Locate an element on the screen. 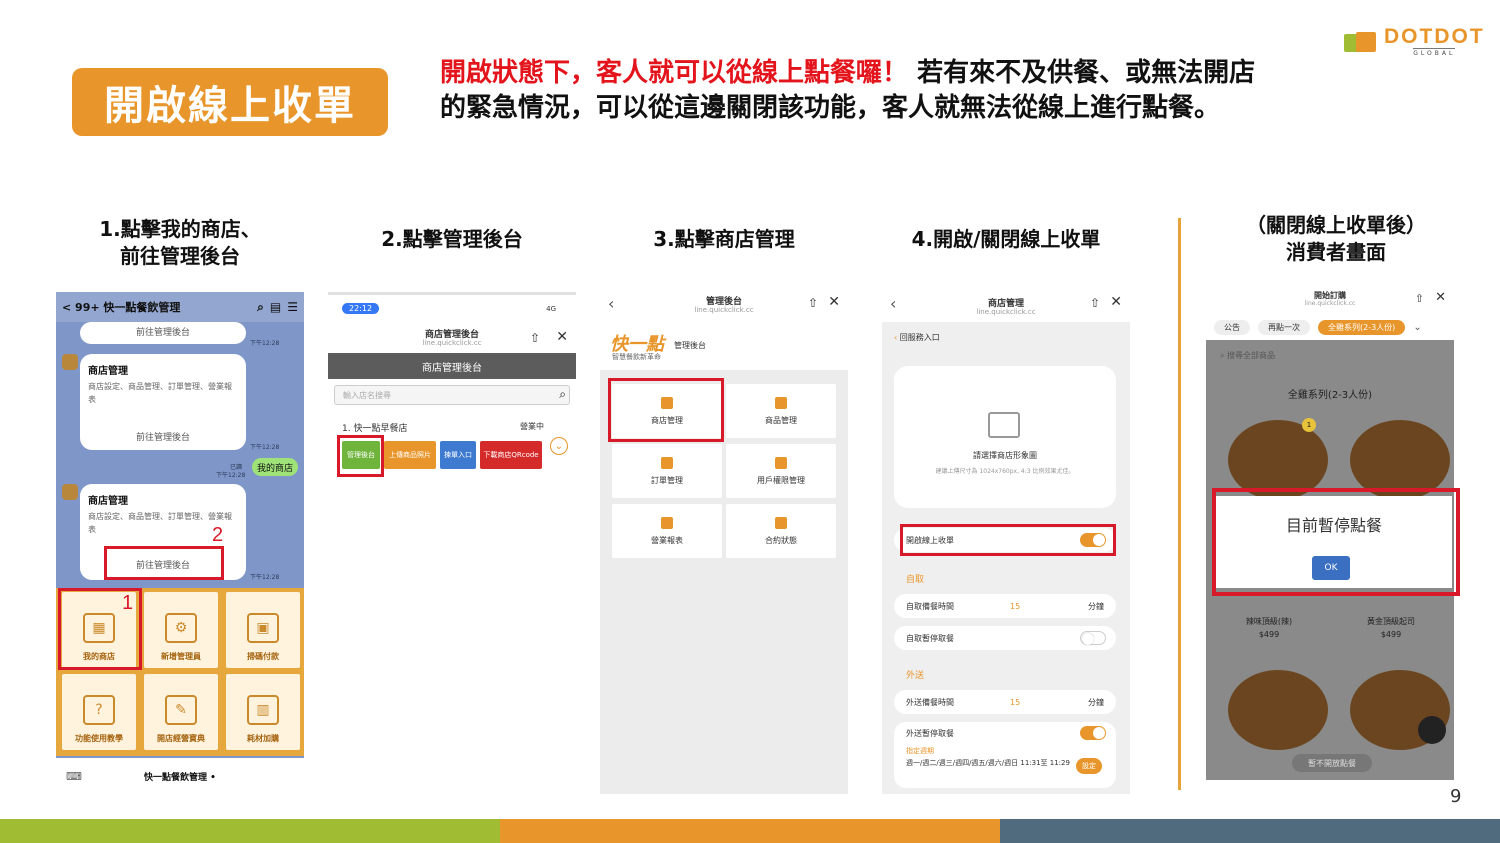  tab-reorder: 再點一次 is located at coordinates (1284, 327).